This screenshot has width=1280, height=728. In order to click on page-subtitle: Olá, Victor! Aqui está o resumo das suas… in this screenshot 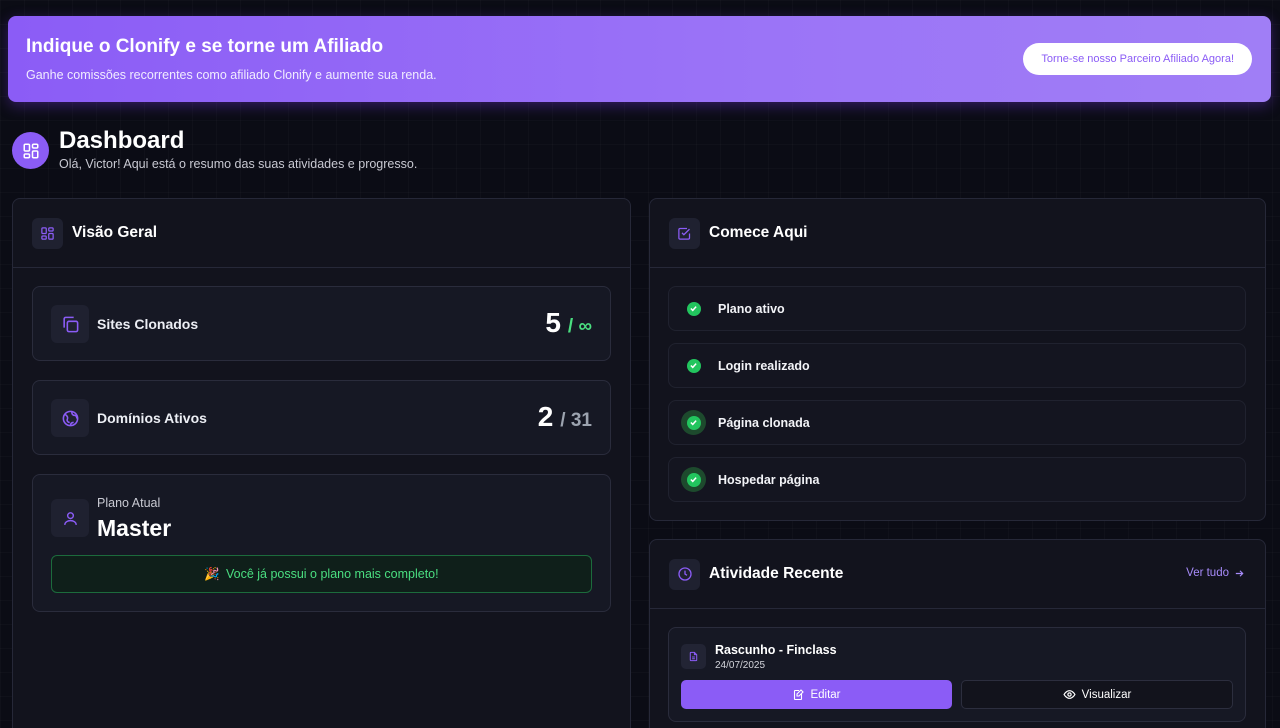, I will do `click(238, 164)`.